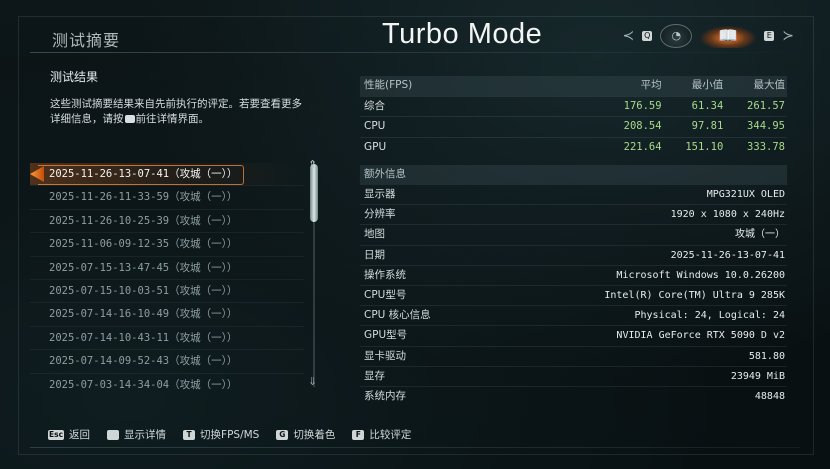 The width and height of the screenshot is (830, 469). Describe the element at coordinates (374, 254) in the screenshot. I see `extra-info-key: 日期` at that location.